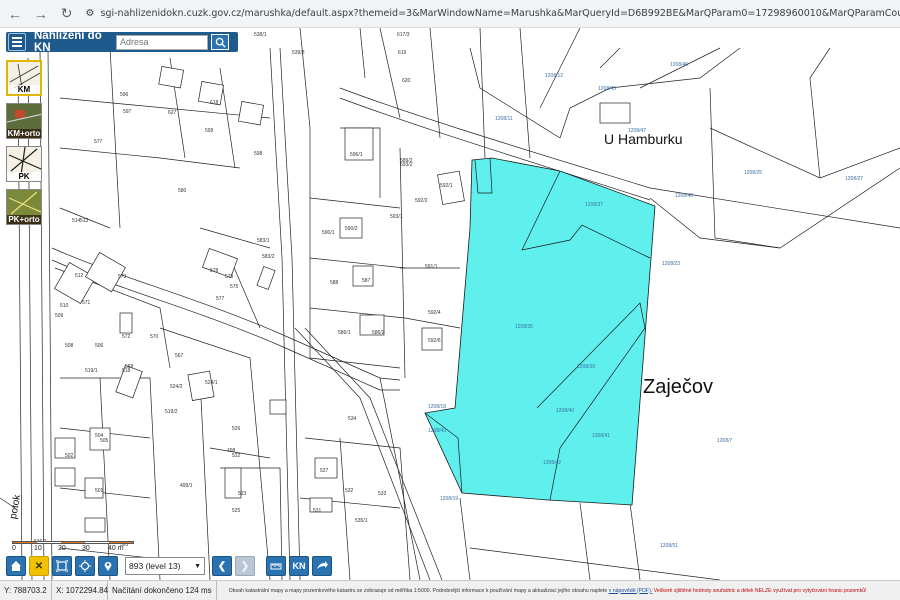  Describe the element at coordinates (236, 429) in the screenshot. I see `parcel-number: 526` at that location.